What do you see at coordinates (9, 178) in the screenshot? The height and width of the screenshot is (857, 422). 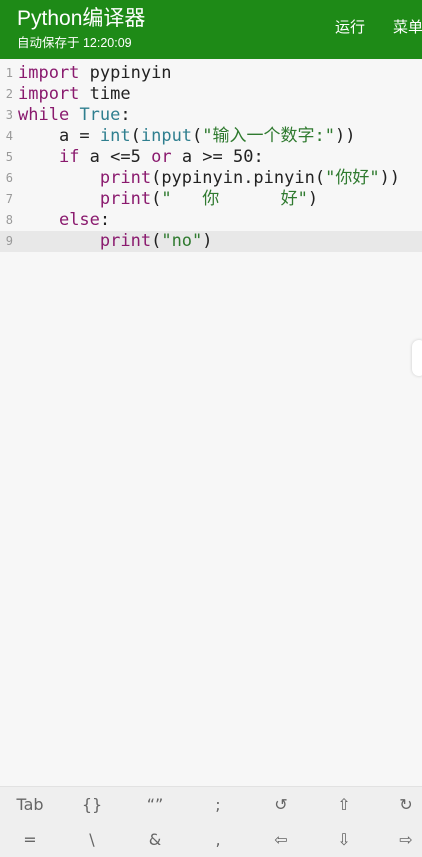 I see `line-number: 6` at bounding box center [9, 178].